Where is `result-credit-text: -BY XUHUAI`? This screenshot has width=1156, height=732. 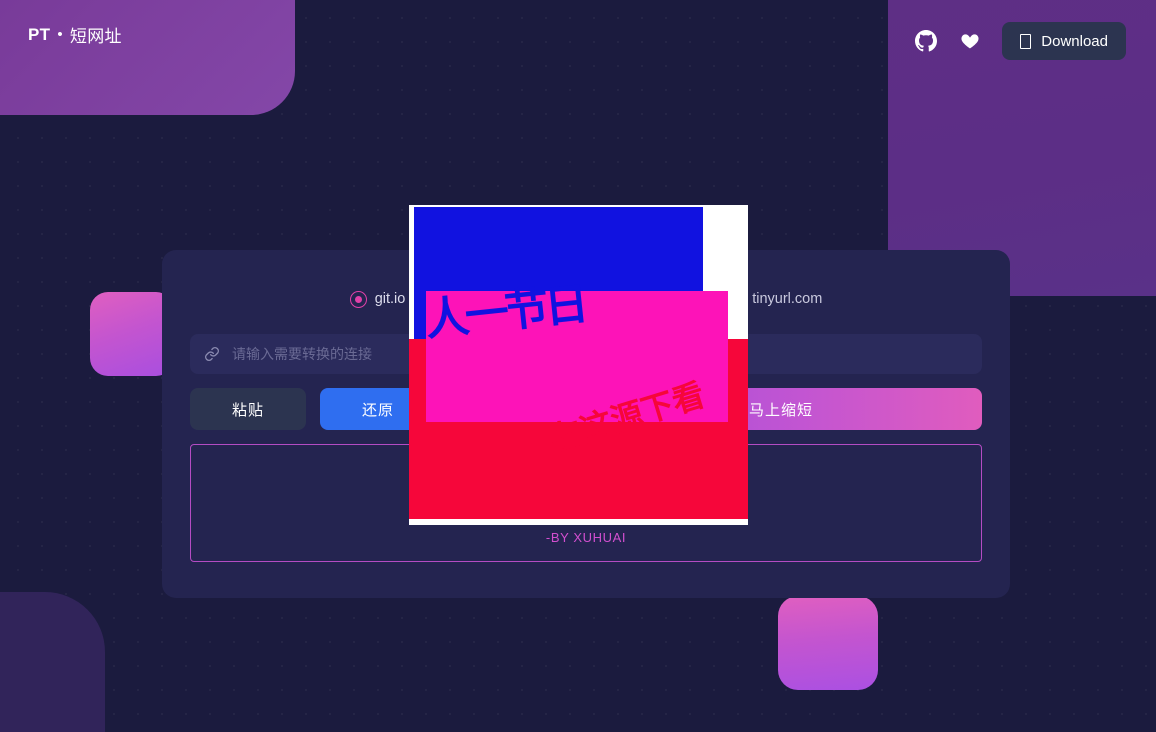 result-credit-text: -BY XUHUAI is located at coordinates (586, 537).